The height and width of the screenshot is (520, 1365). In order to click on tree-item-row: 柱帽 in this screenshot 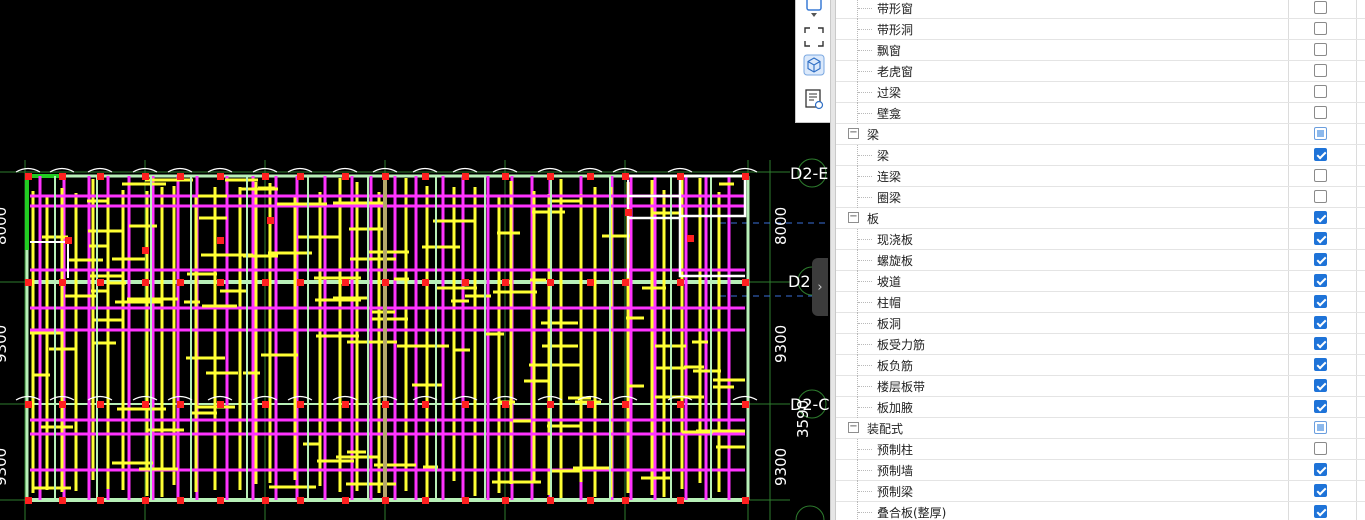, I will do `click(1100, 302)`.